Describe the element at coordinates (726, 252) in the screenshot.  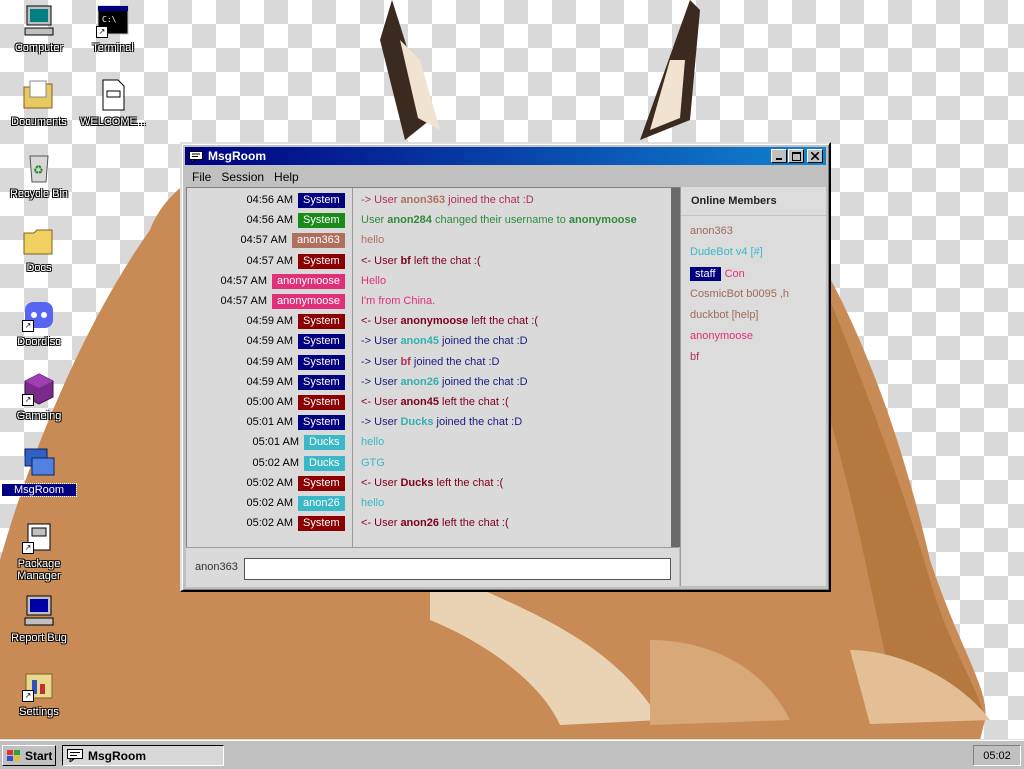
I see `member-item: DudeBot v4 [#]` at that location.